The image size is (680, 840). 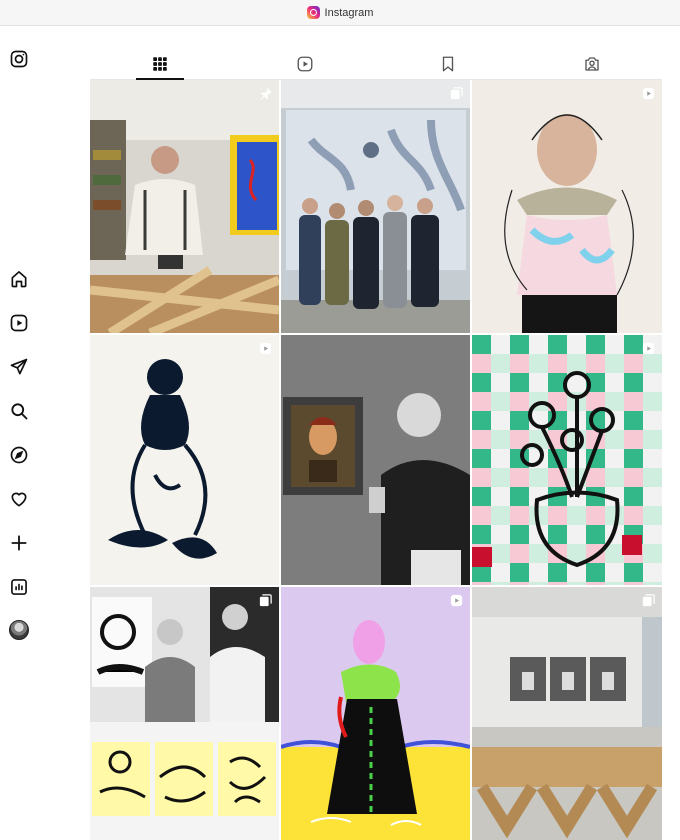 I want to click on post-portrait-painting, so click(x=567, y=206).